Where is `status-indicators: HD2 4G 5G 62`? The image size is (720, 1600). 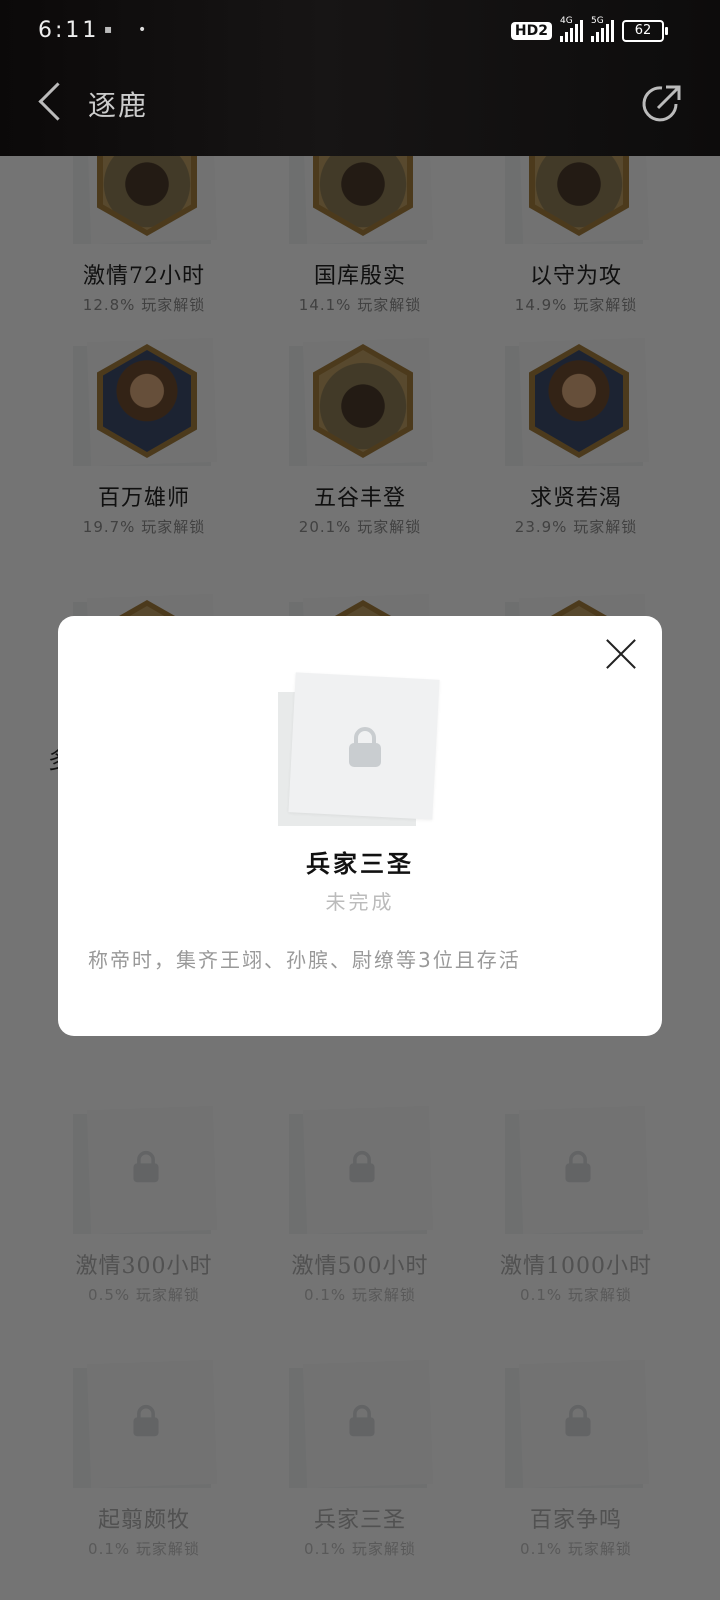 status-indicators: HD2 4G 5G 62 is located at coordinates (589, 29).